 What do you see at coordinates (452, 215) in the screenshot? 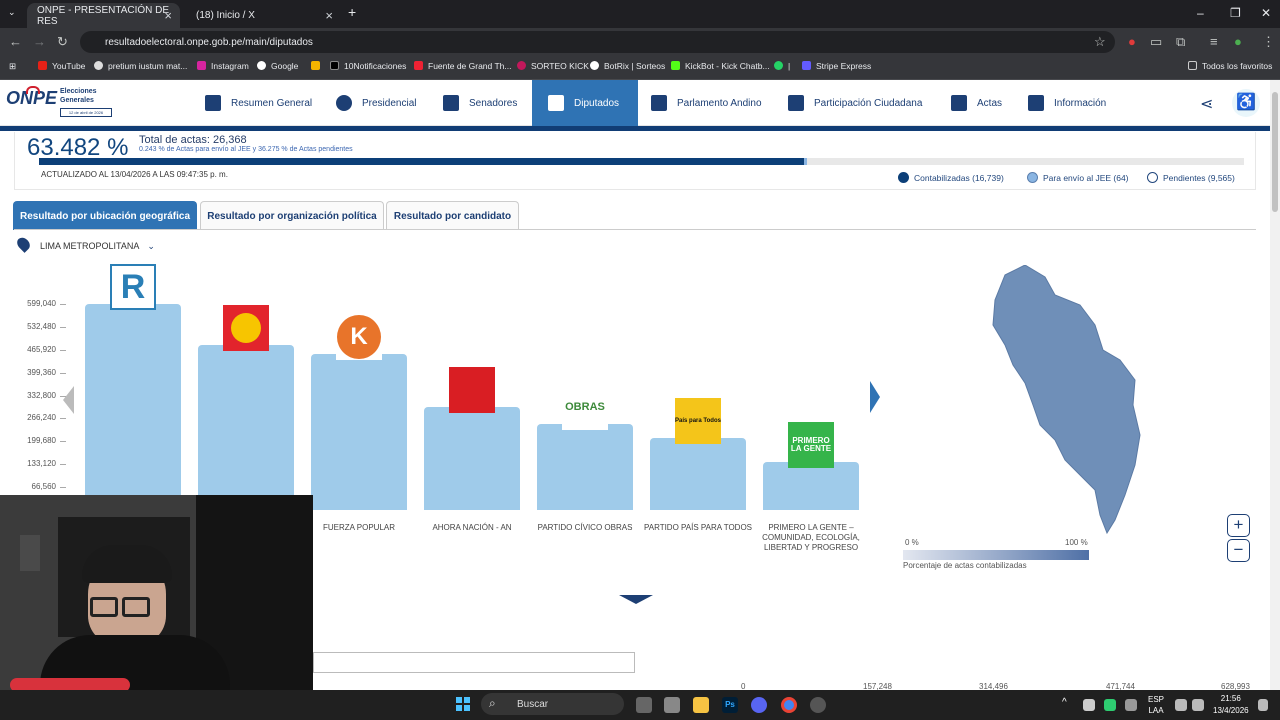
I see `tab-candidato: Resultado por candidato` at bounding box center [452, 215].